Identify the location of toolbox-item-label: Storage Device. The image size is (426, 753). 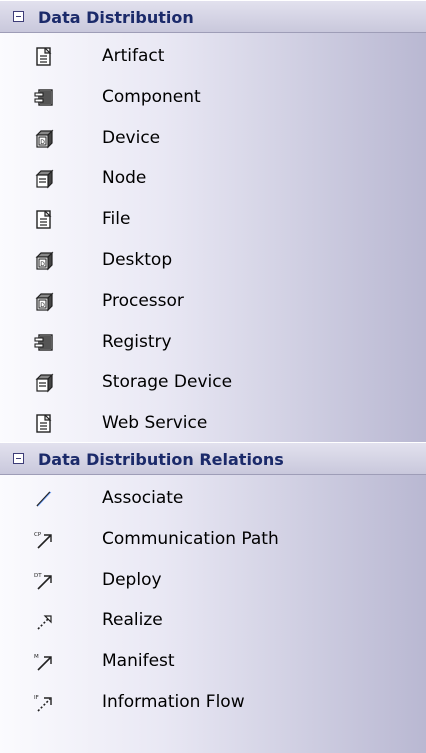
(167, 382).